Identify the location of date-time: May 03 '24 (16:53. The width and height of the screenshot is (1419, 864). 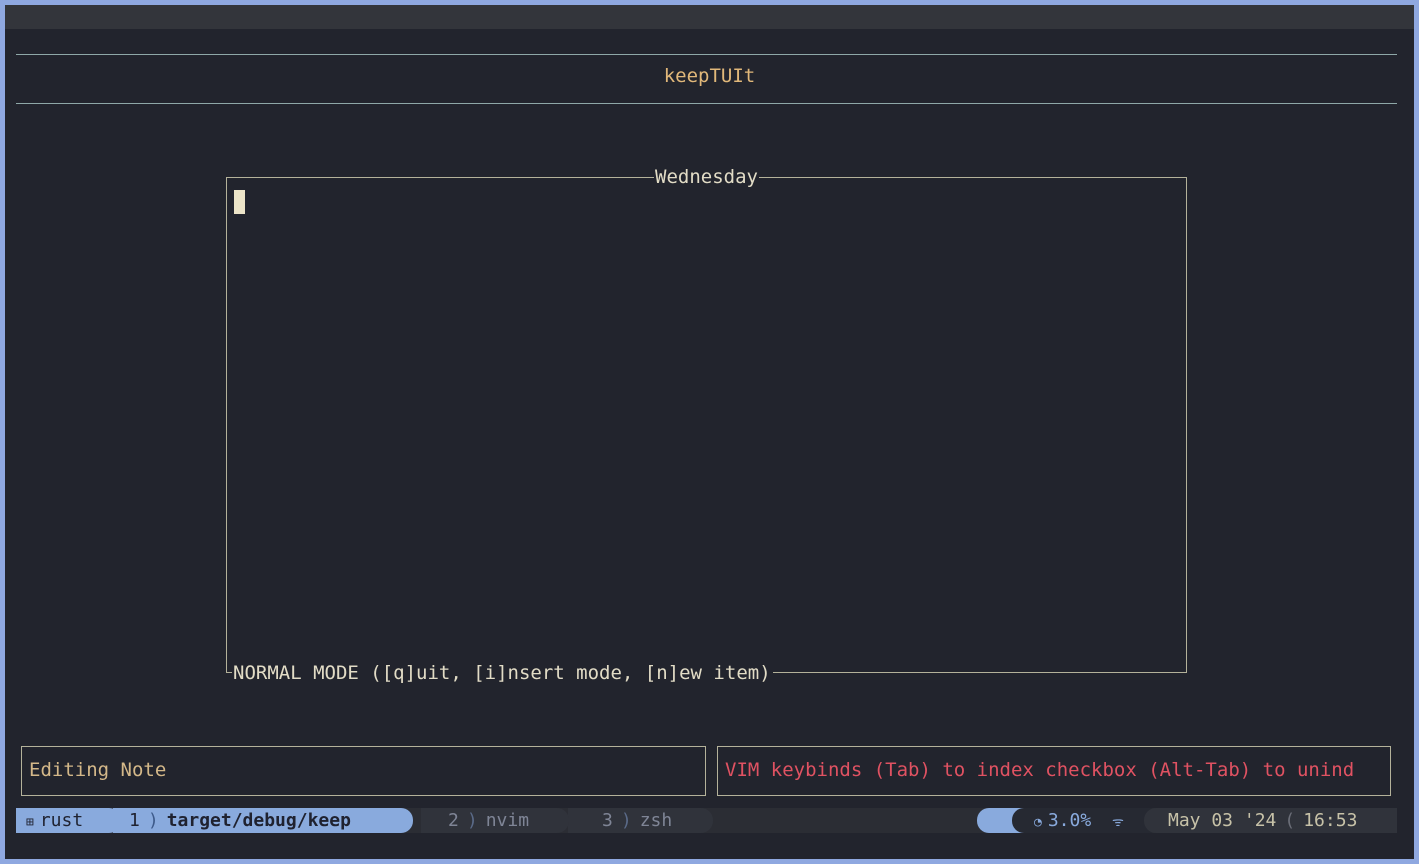
(1270, 820).